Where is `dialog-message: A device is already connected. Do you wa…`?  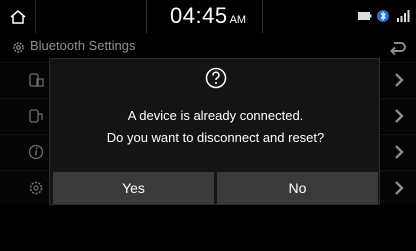
dialog-message: A device is already connected. Do you wa… is located at coordinates (215, 127).